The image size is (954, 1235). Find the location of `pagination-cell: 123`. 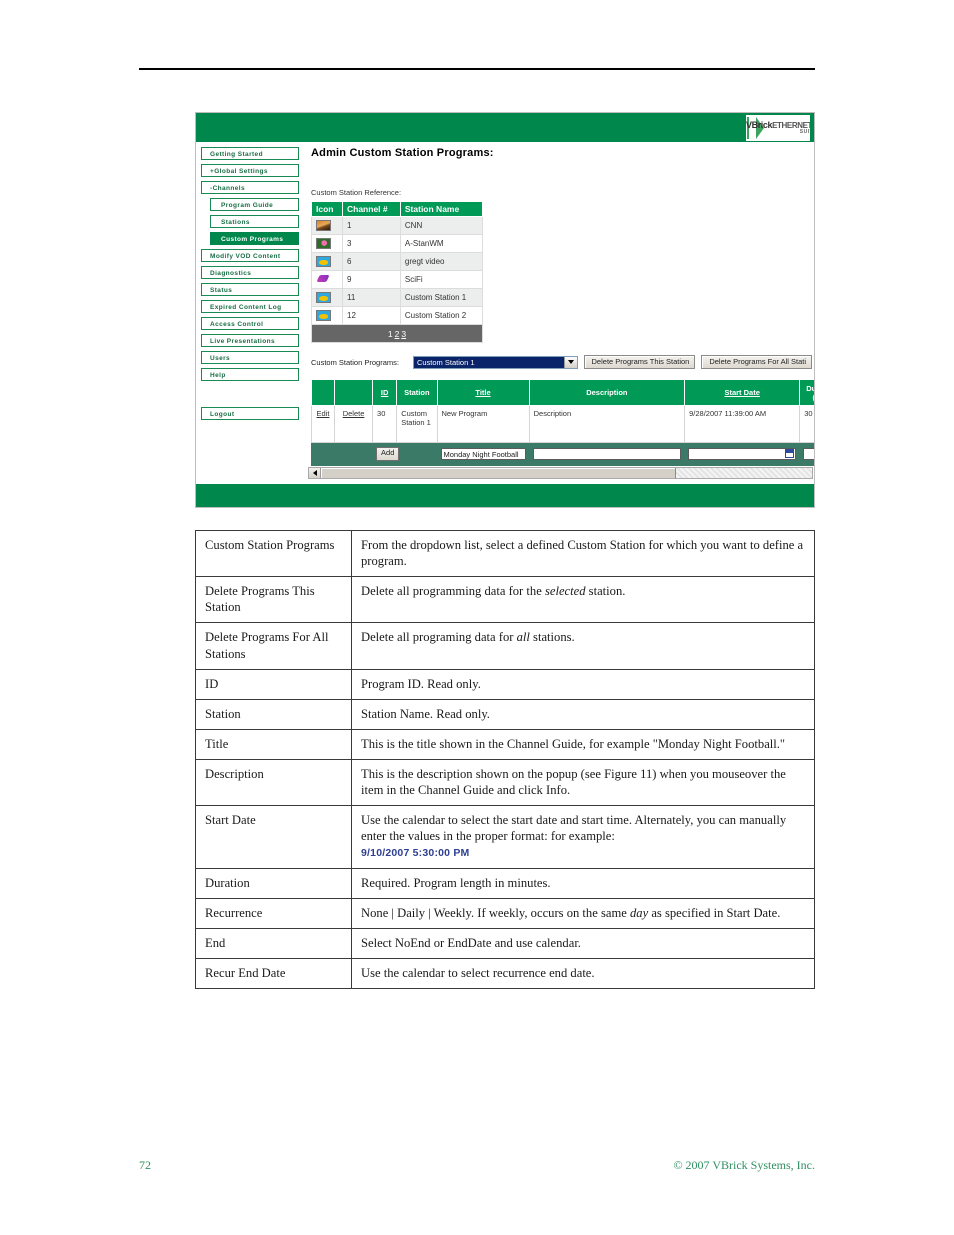

pagination-cell: 123 is located at coordinates (397, 333).